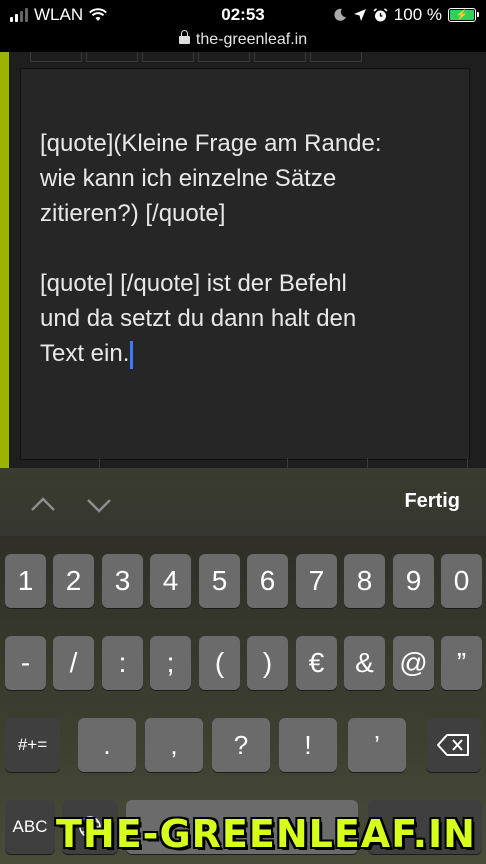  What do you see at coordinates (417, 14) in the screenshot?
I see `battery-percent: 100 %` at bounding box center [417, 14].